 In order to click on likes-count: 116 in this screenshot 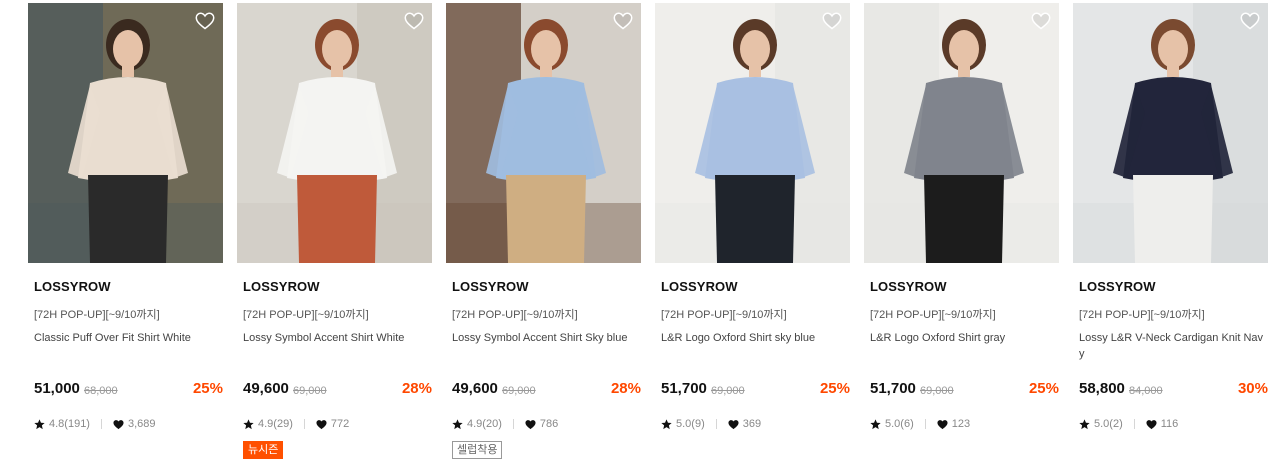, I will do `click(1169, 424)`.